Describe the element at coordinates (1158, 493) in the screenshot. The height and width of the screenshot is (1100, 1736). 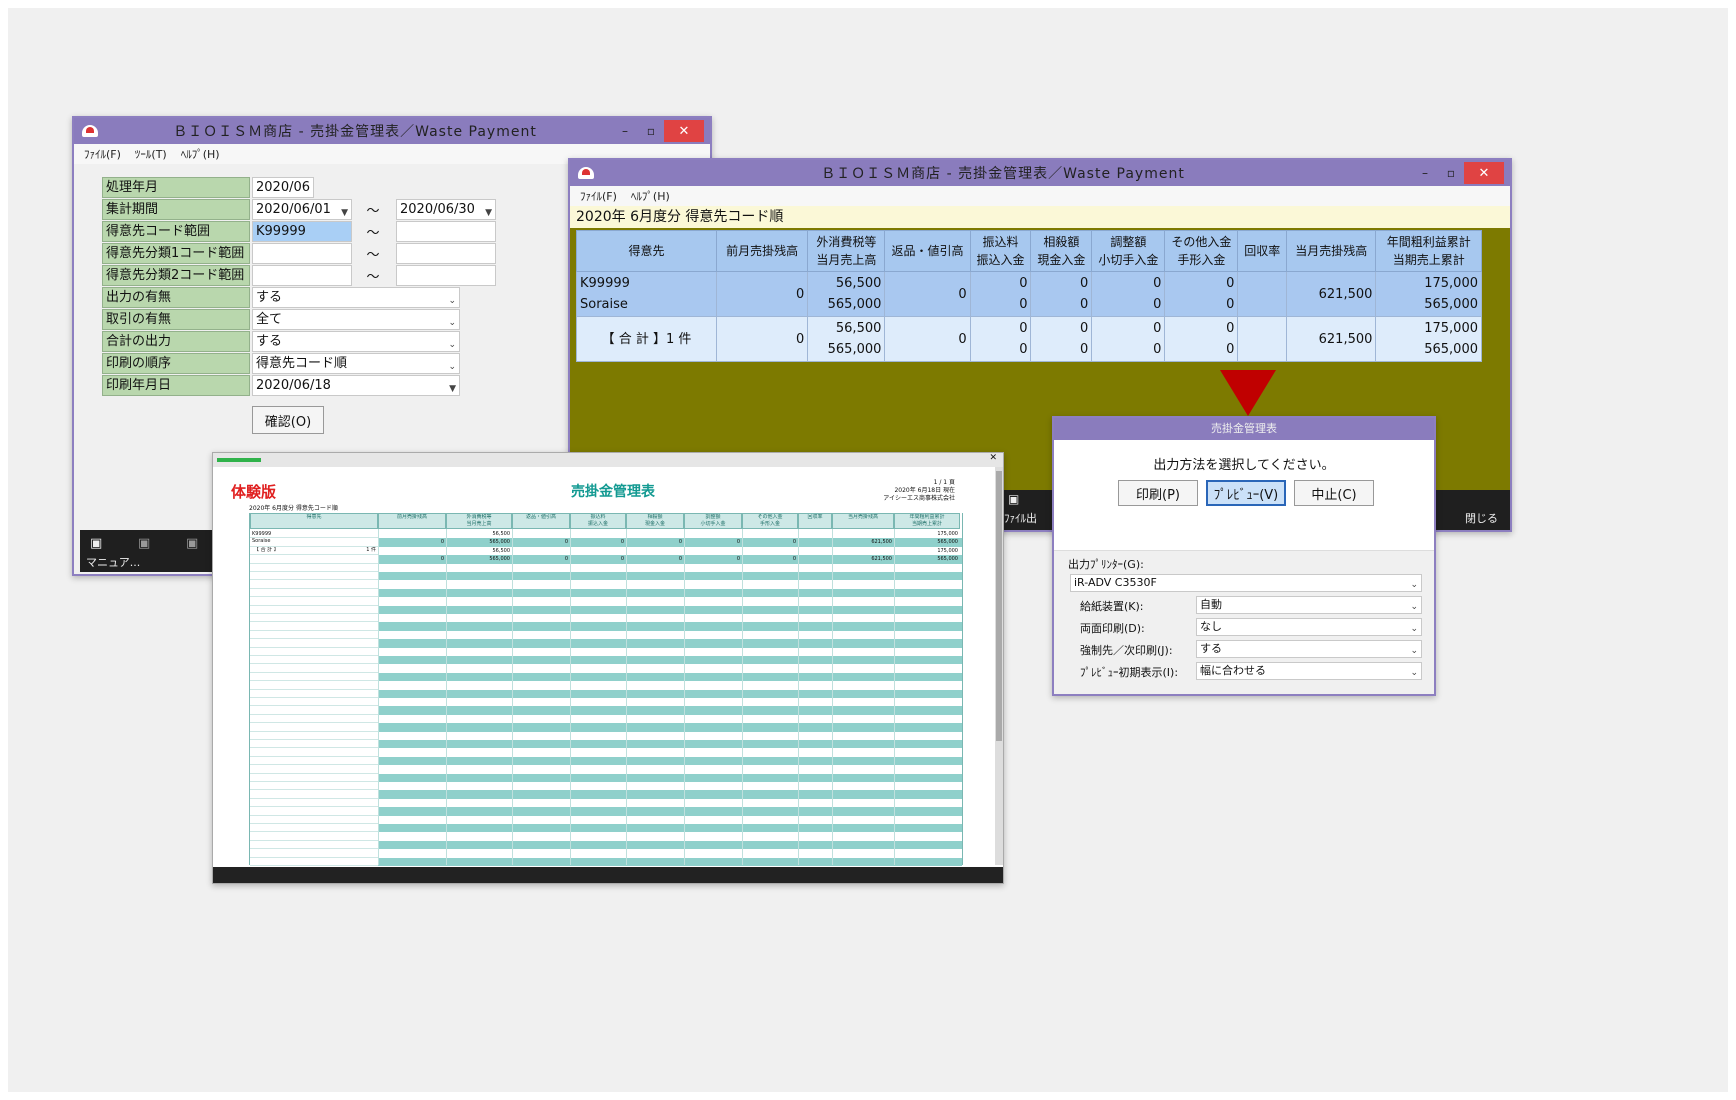
I see `print-button: 印刷(P)` at that location.